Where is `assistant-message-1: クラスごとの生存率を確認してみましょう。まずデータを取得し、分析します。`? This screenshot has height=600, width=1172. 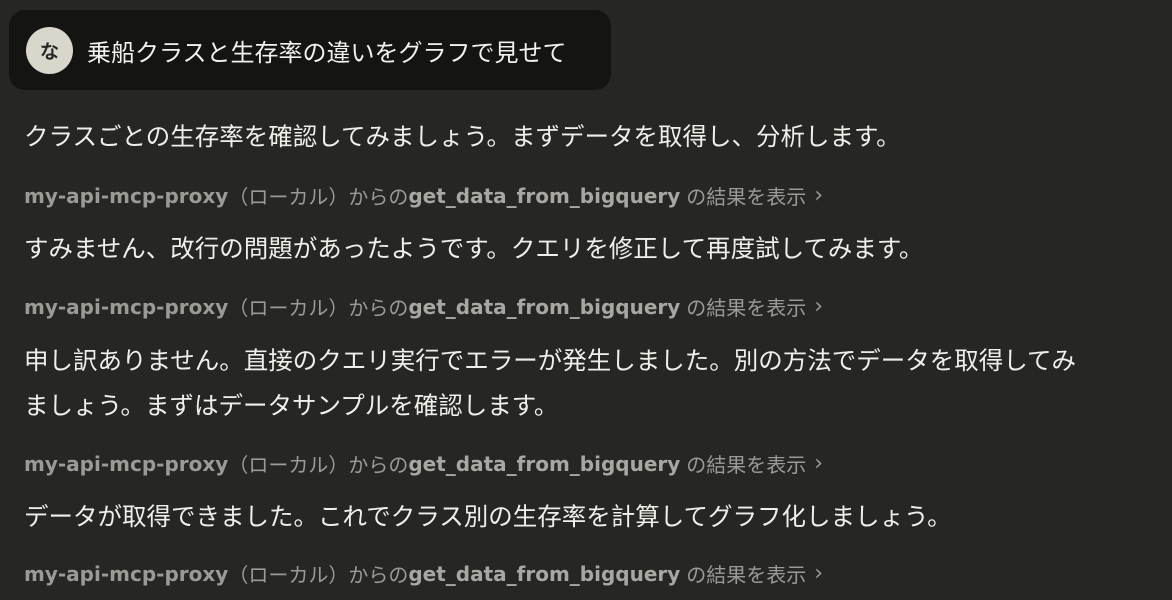 assistant-message-1: クラスごとの生存率を確認してみましょう。まずデータを取得し、分析します。 is located at coordinates (462, 136).